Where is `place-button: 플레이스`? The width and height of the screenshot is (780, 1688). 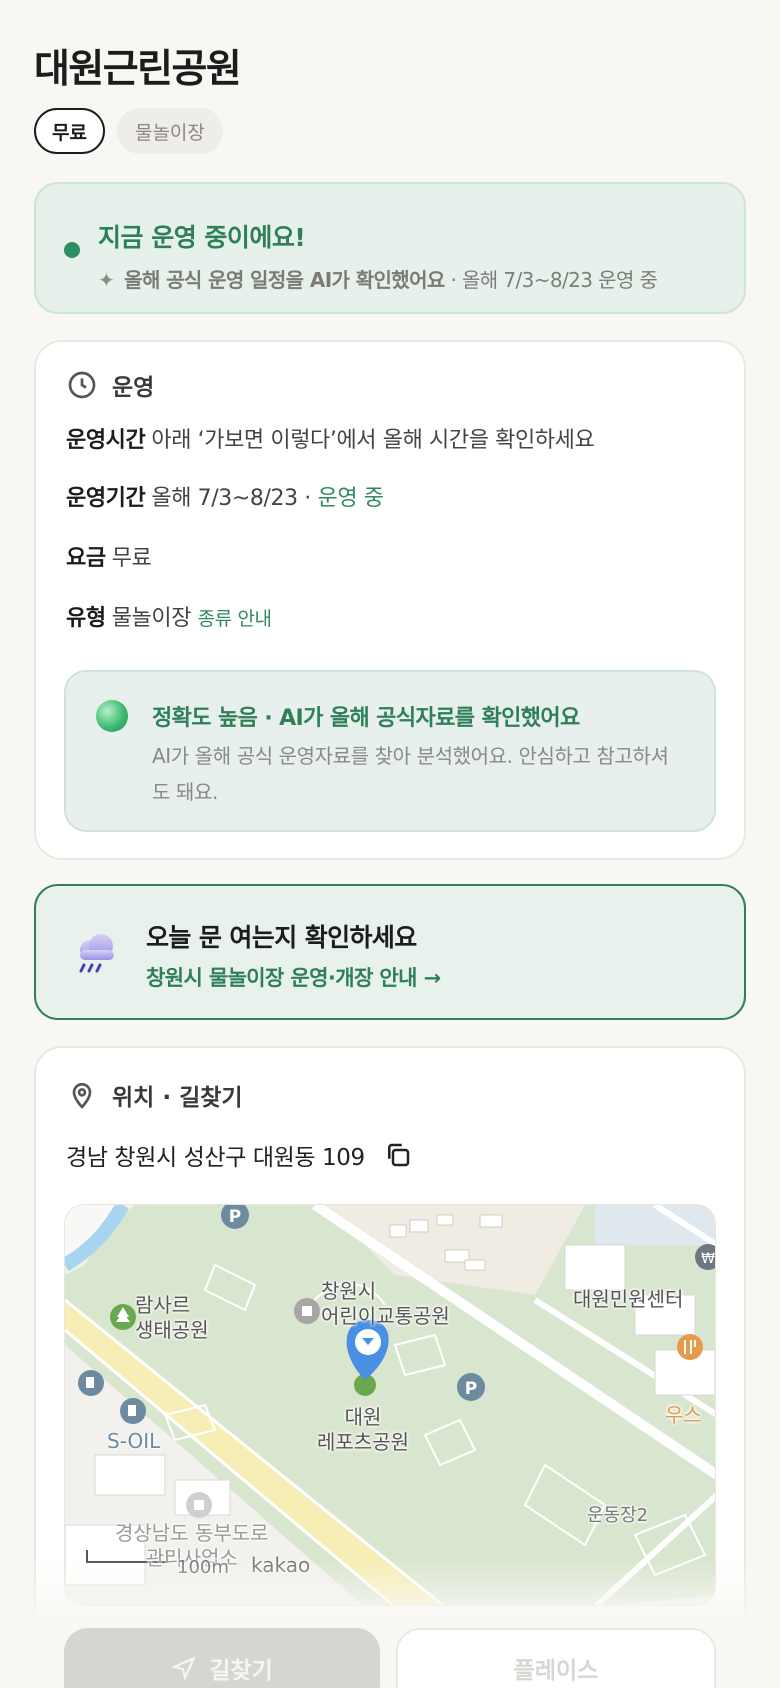
place-button: 플레이스 is located at coordinates (556, 1658).